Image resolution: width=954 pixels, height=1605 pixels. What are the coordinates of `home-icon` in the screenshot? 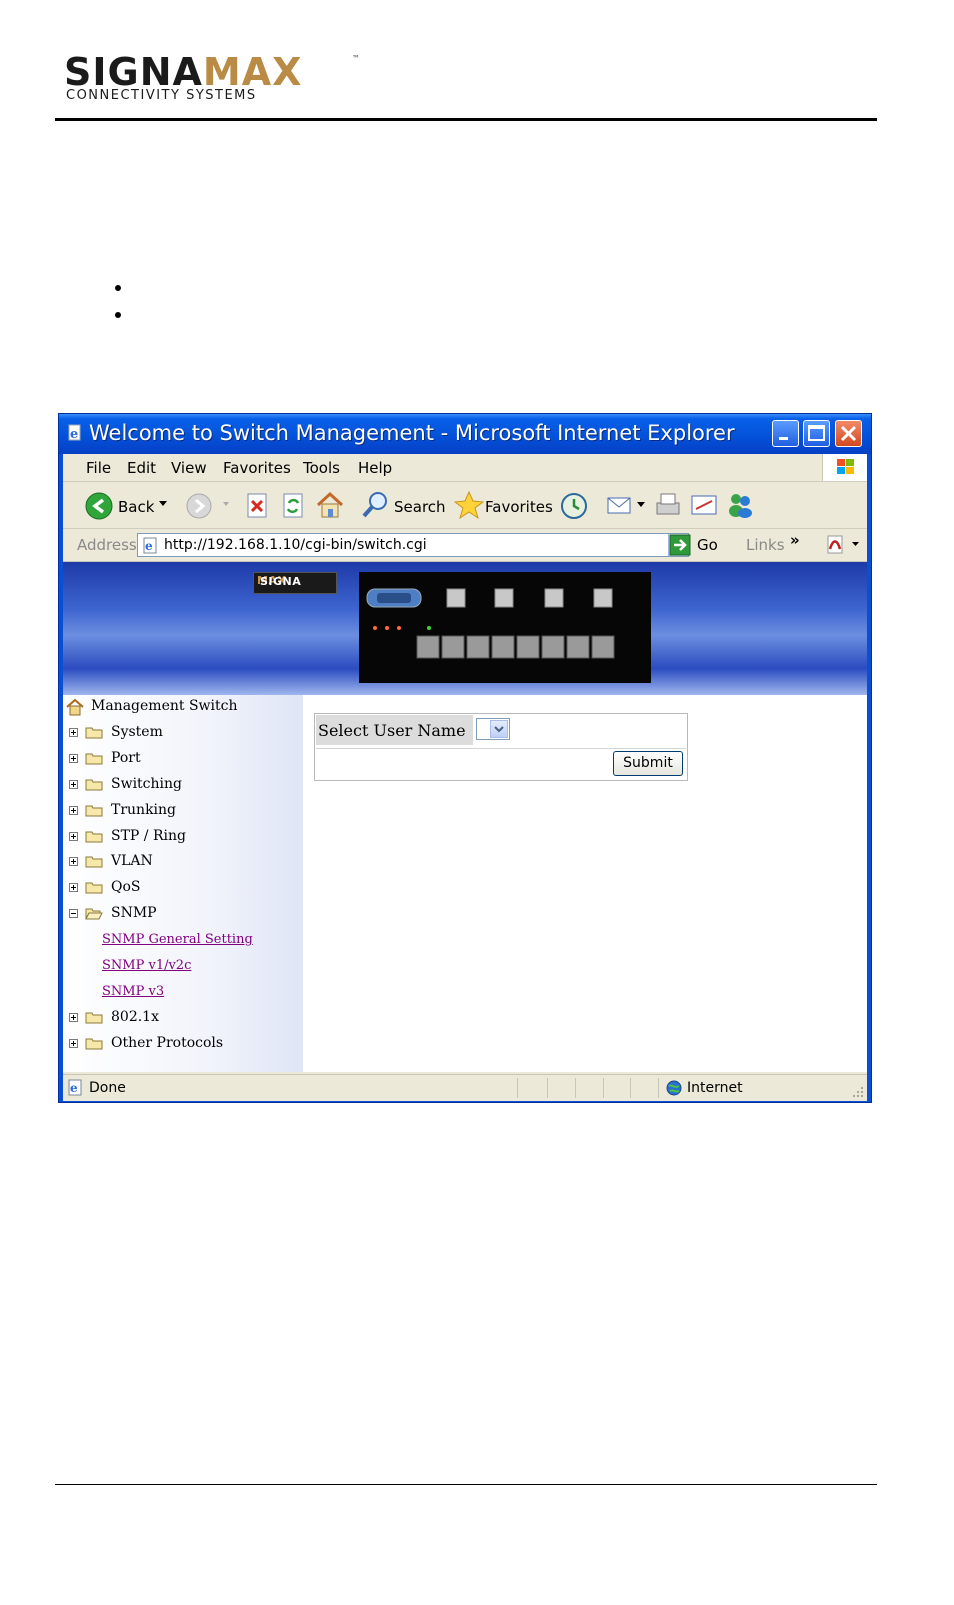 It's located at (330, 505).